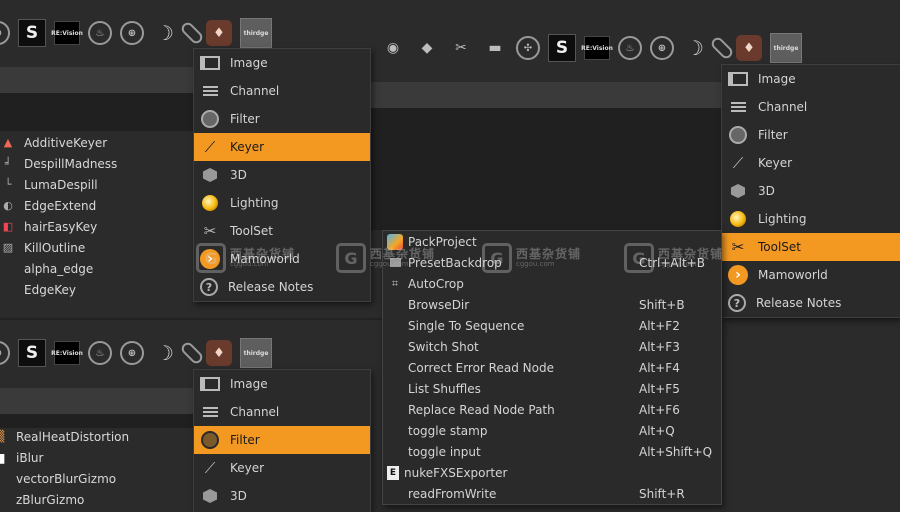  Describe the element at coordinates (552, 493) in the screenshot. I see `submenu-item-read-from-write: readFromWrite Shift+R` at that location.